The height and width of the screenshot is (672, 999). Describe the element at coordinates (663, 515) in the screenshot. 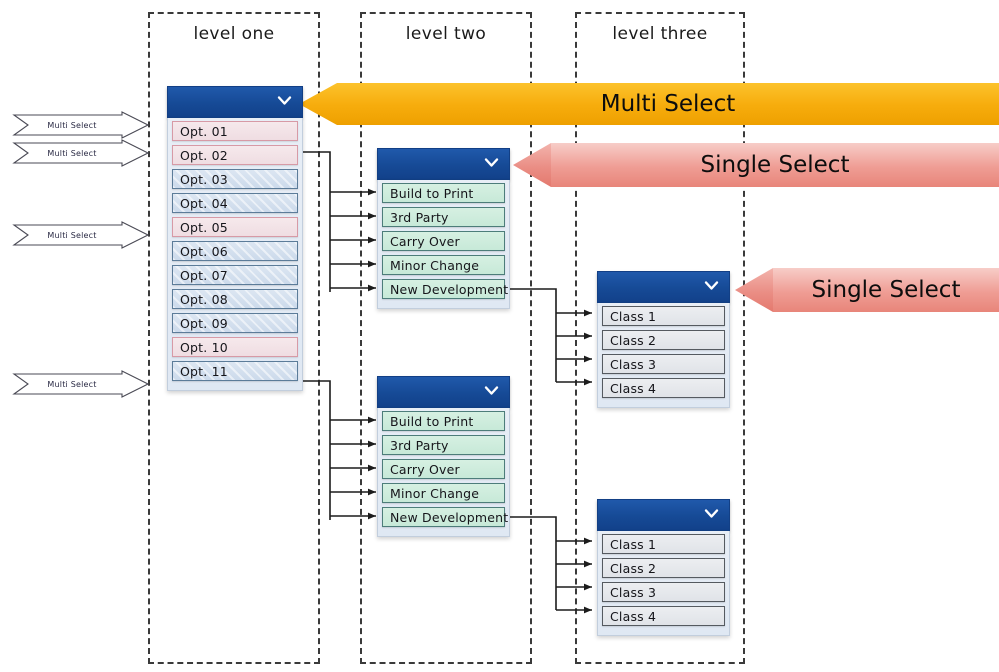

I see `level-three-dropdown-2-header` at that location.